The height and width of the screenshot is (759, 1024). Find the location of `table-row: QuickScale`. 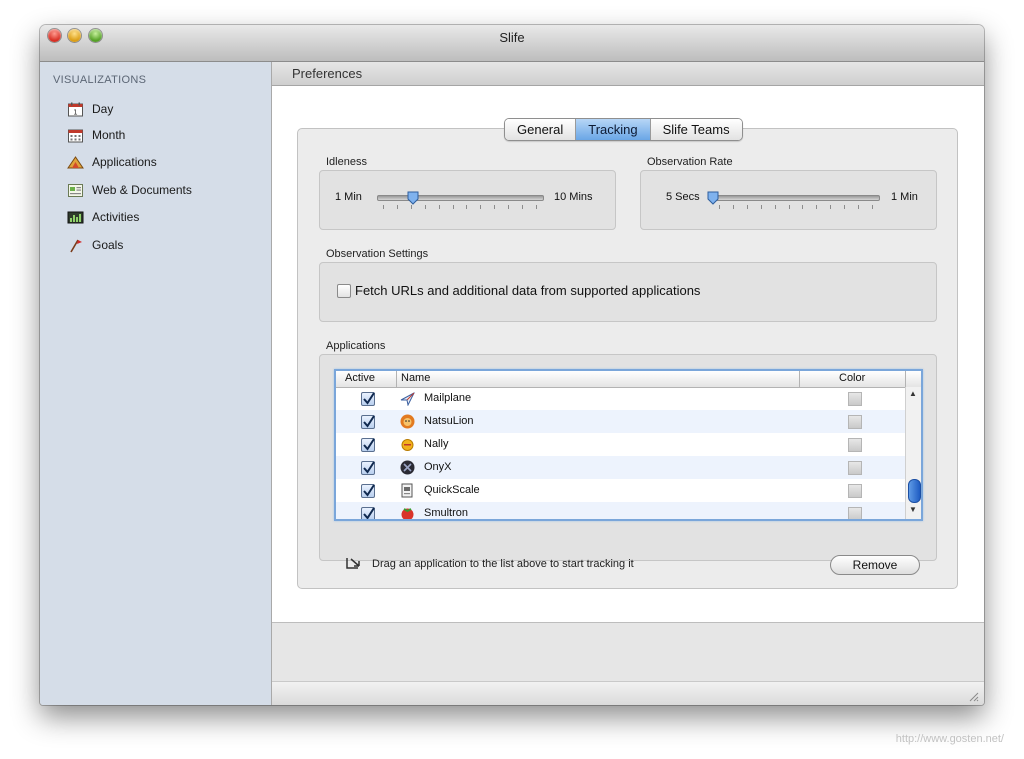

table-row: QuickScale is located at coordinates (621, 490).